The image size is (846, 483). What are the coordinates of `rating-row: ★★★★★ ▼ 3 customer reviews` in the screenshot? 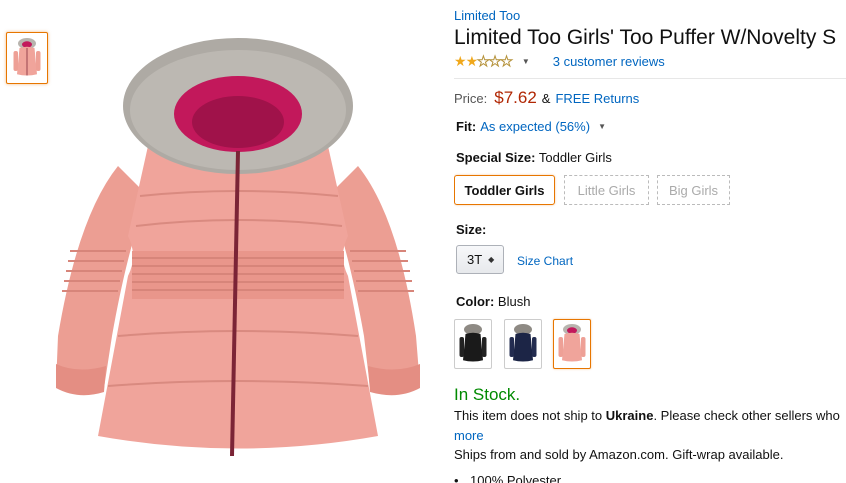 It's located at (559, 61).